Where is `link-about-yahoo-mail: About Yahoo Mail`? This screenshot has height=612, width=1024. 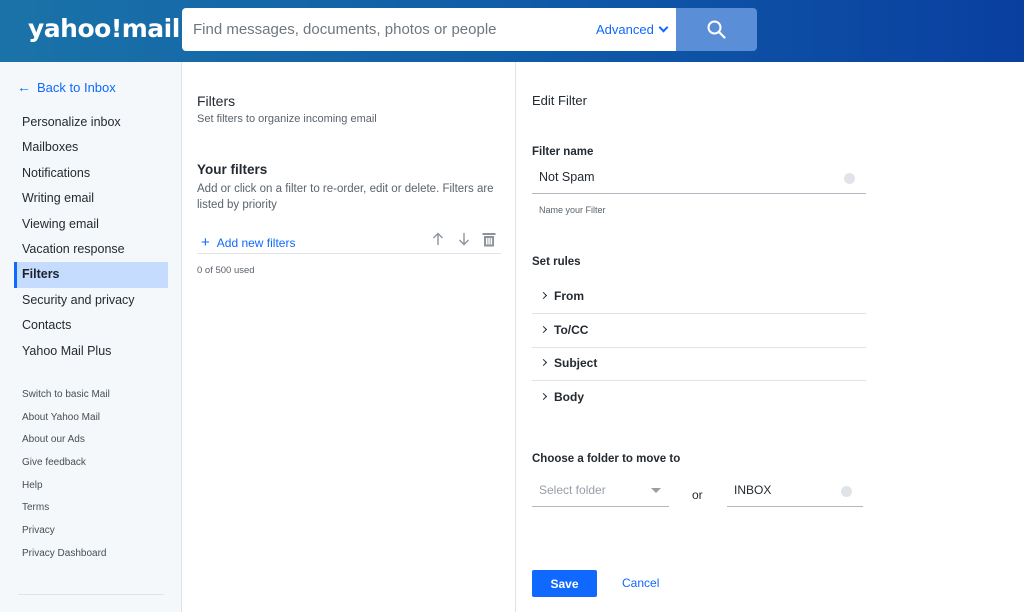
link-about-yahoo-mail: About Yahoo Mail is located at coordinates (66, 418).